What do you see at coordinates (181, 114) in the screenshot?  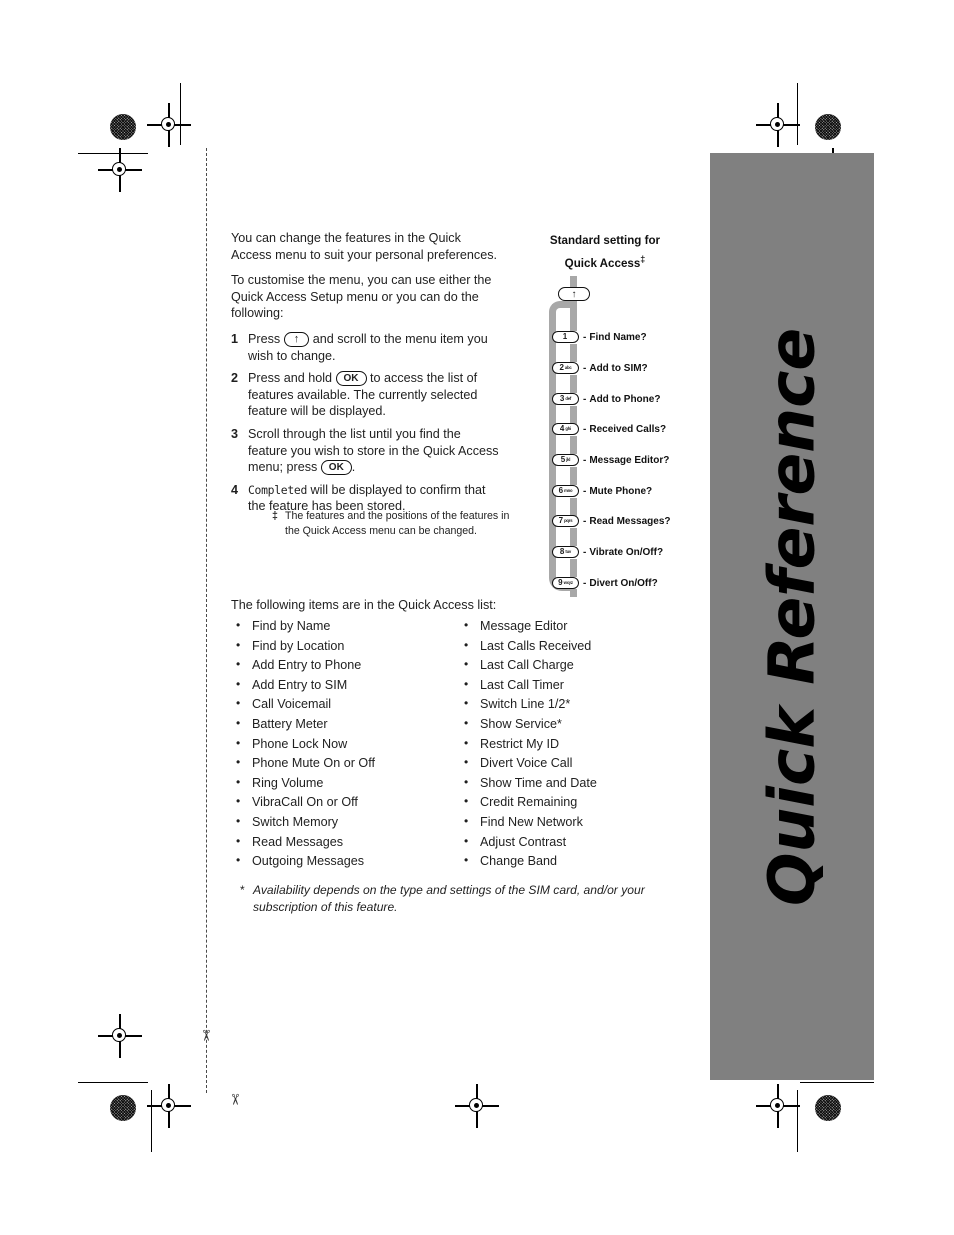 I see `crop-mark-vertical-left-top` at bounding box center [181, 114].